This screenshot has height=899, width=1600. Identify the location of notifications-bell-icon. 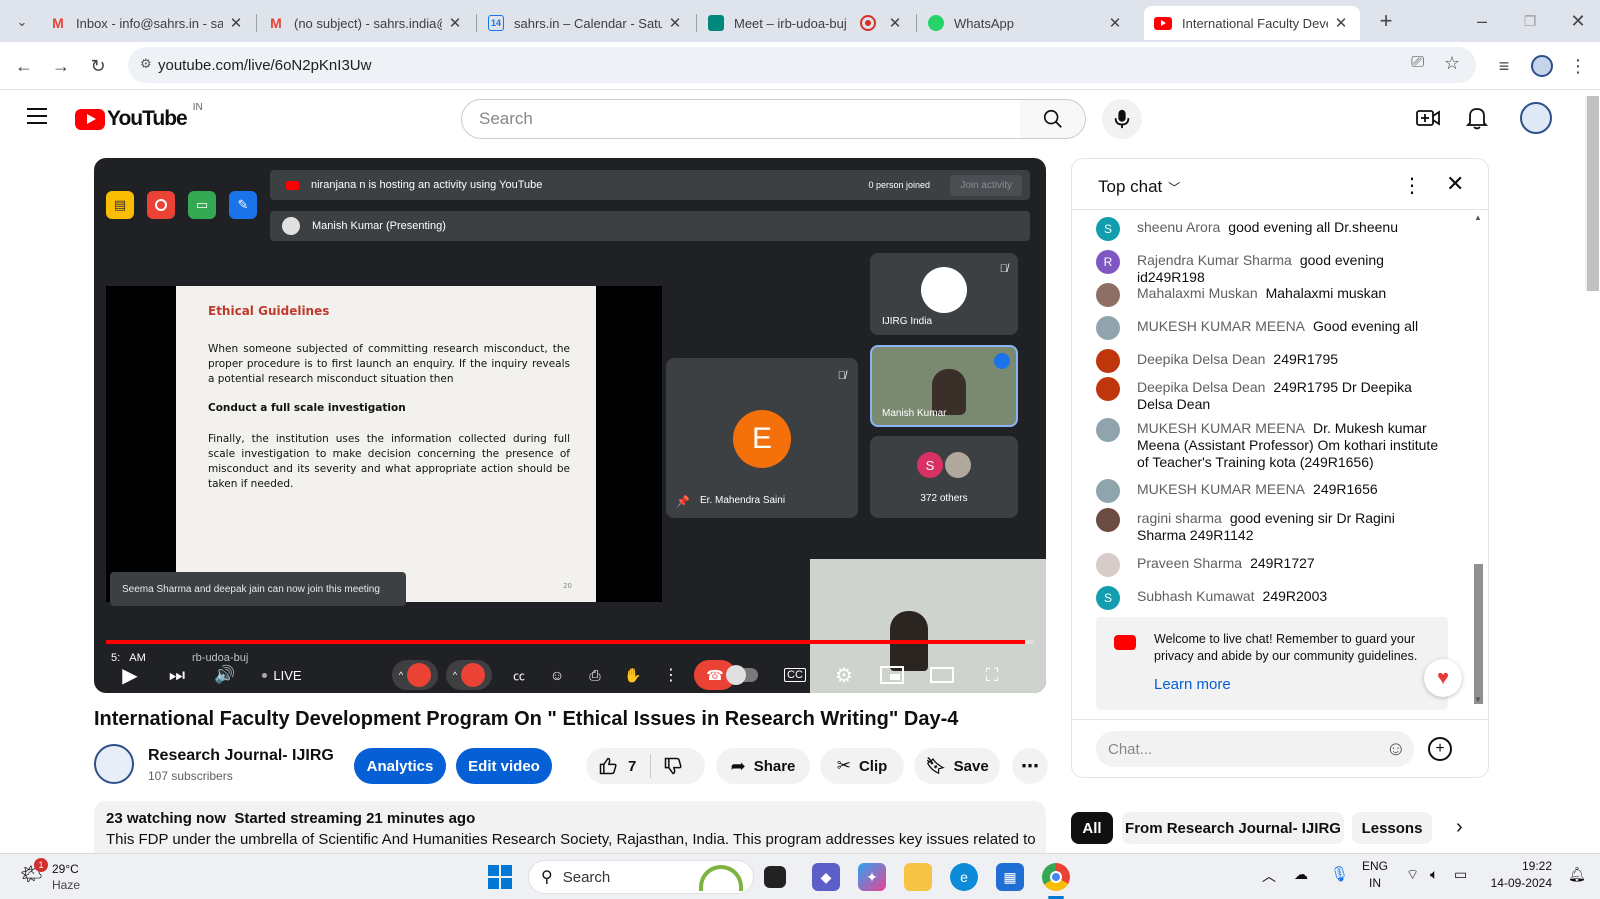
(1477, 120).